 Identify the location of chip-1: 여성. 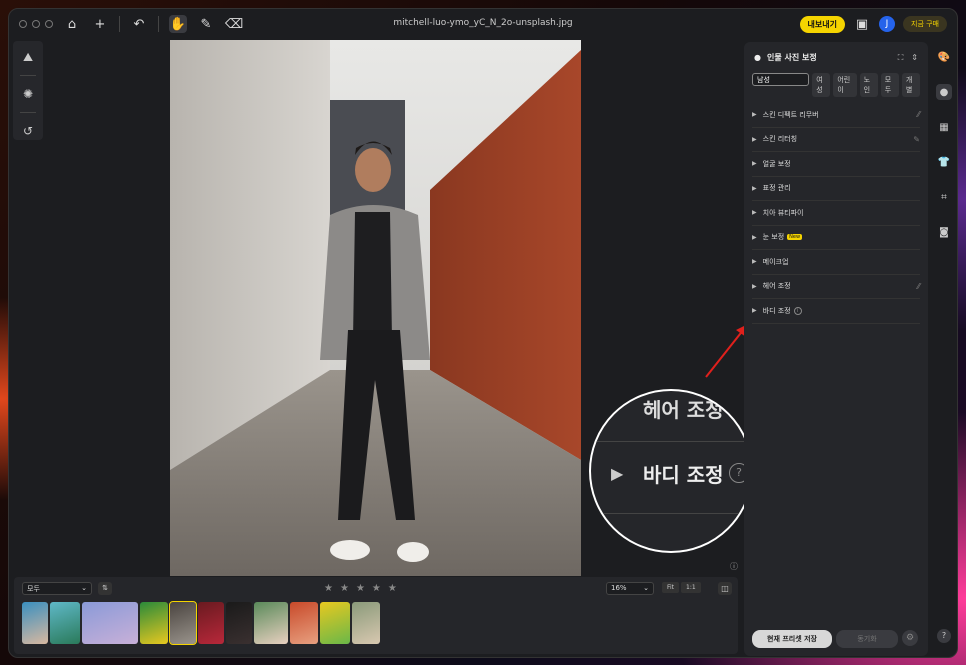
(821, 85).